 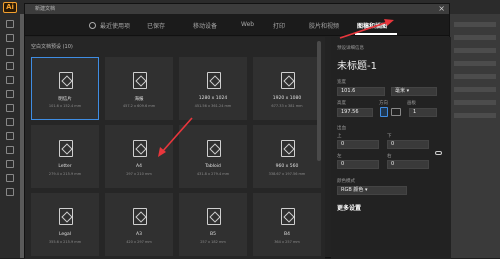 I want to click on preset-size: 457.2 x 609.6 mm, so click(x=139, y=106).